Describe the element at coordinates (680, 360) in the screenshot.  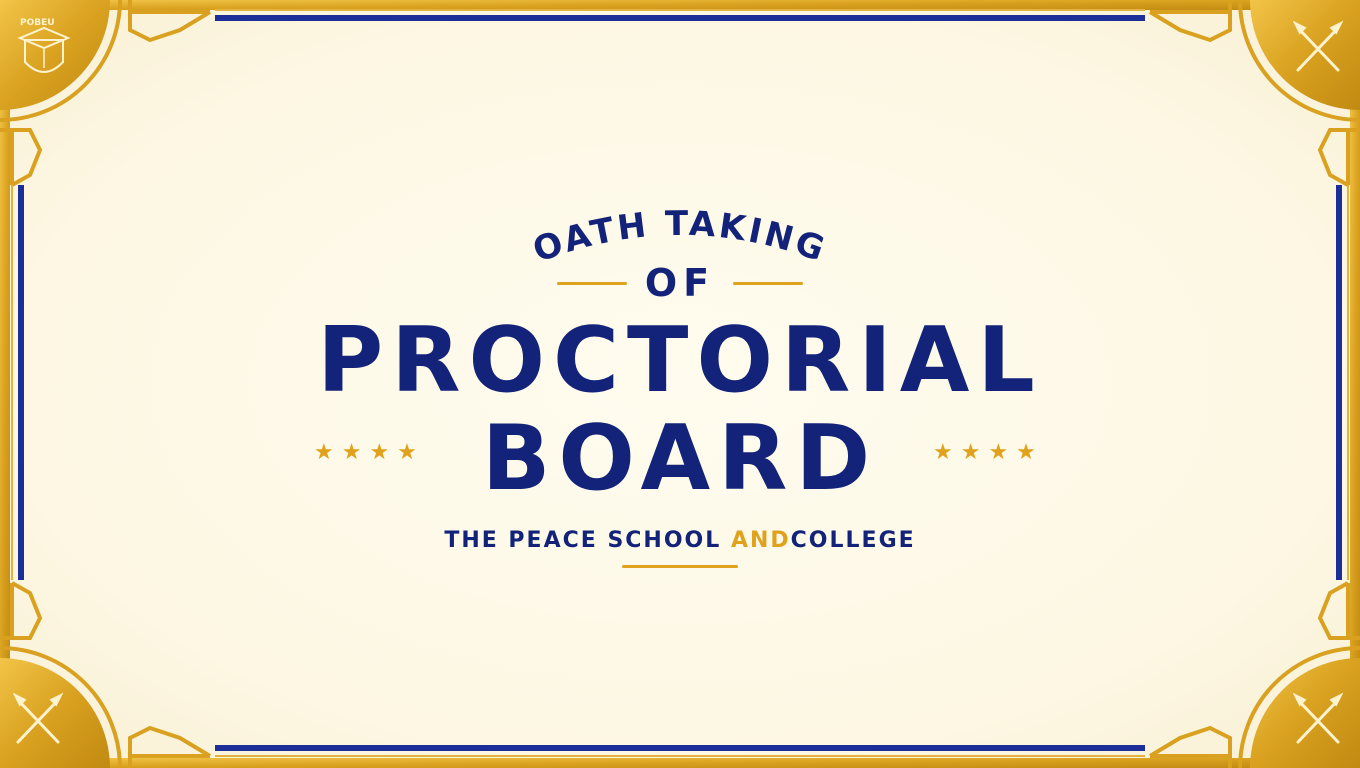
I see `title-line-1: PROCTORIAL` at that location.